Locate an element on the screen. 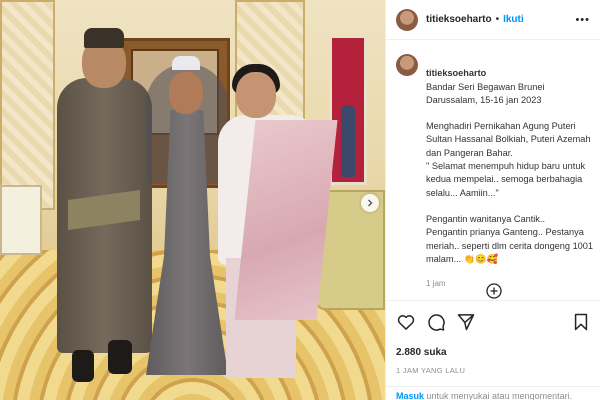 The height and width of the screenshot is (400, 600). chevron-right-icon is located at coordinates (370, 203).